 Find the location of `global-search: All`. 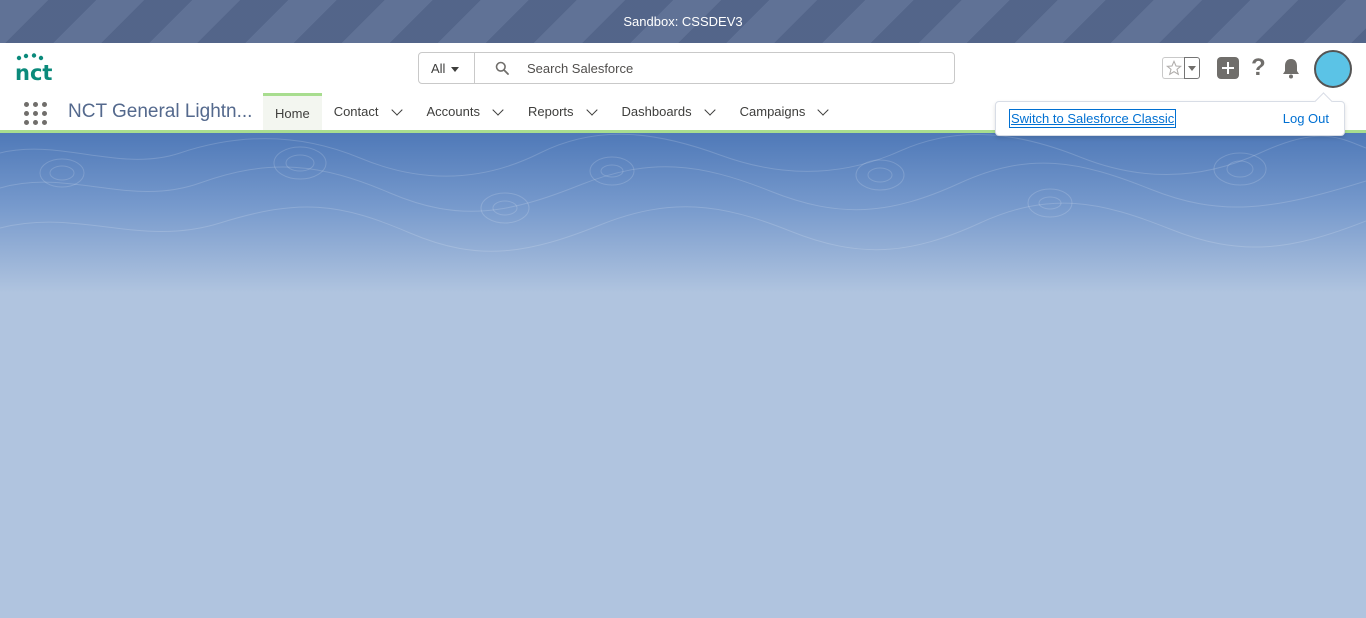

global-search: All is located at coordinates (686, 68).